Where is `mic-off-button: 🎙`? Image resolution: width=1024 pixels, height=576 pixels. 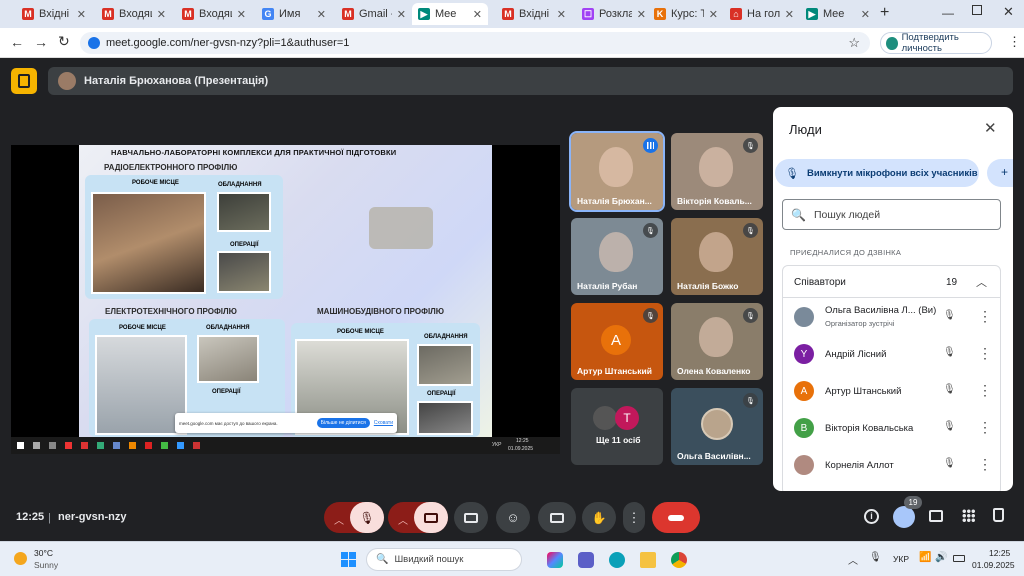
mic-off-button: 🎙 is located at coordinates (367, 517).